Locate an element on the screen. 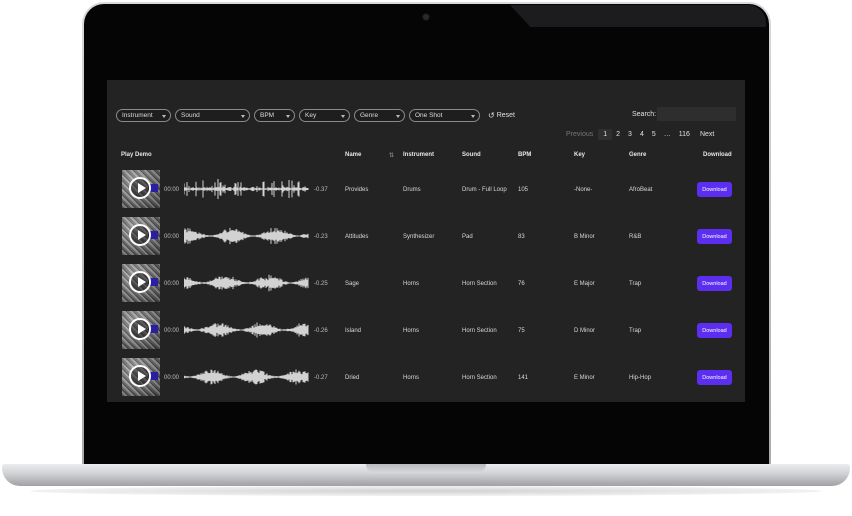 The image size is (852, 516). cell-bpm: 75 is located at coordinates (521, 331).